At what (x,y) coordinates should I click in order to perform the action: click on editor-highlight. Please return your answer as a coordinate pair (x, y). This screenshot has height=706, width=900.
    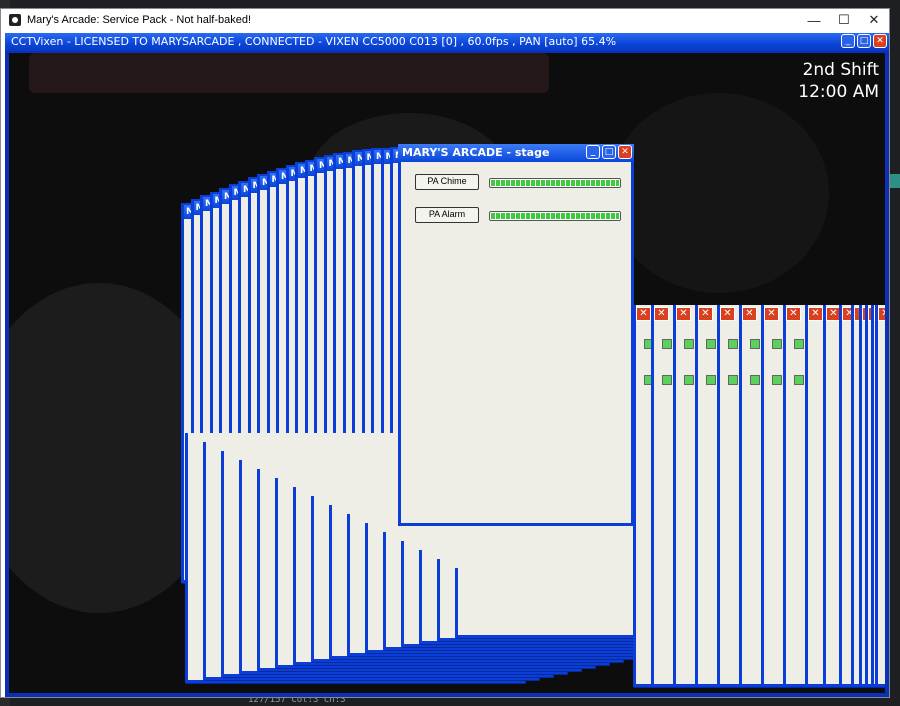
    Looking at the image, I should click on (895, 181).